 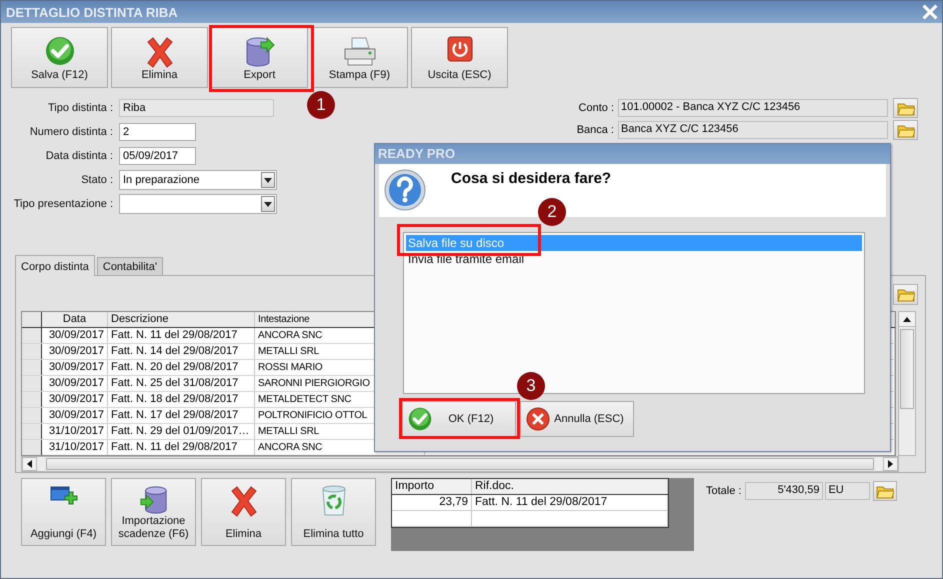 What do you see at coordinates (92, 12) in the screenshot?
I see `window-title: DETTAGLIO DISTINTA RIBA` at bounding box center [92, 12].